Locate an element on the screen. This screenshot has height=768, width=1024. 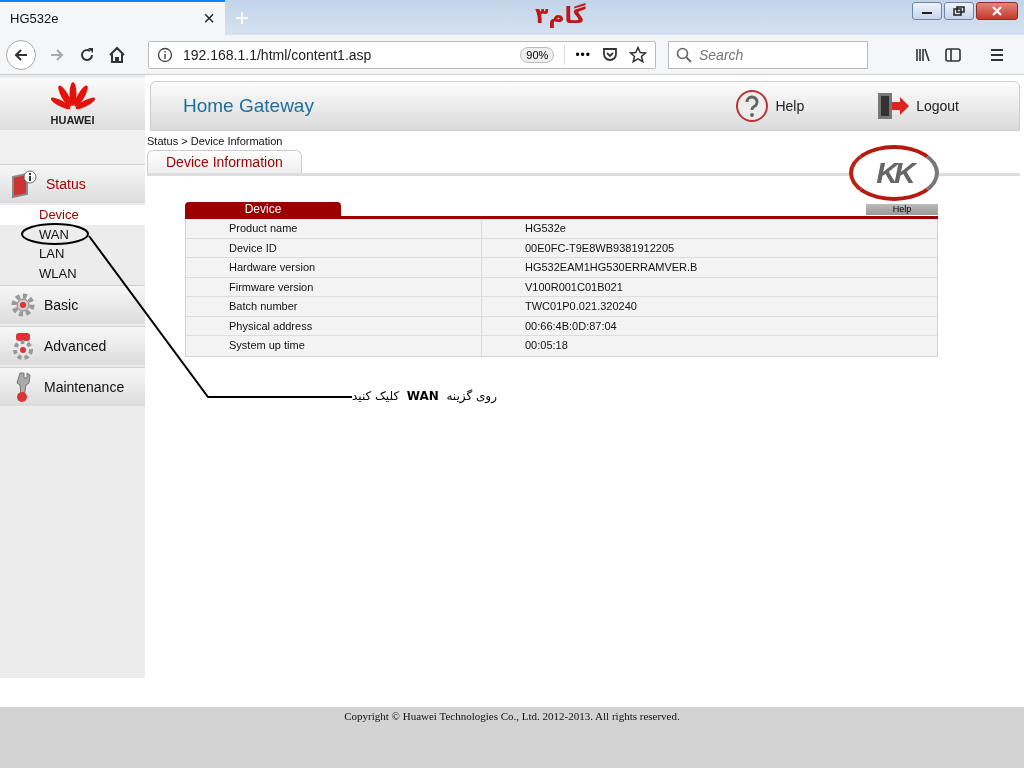
page-tab: Device Information is located at coordinates (224, 161).